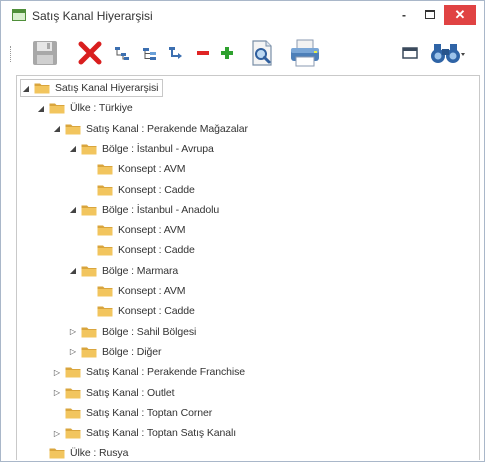 This screenshot has height=462, width=485. I want to click on tree-node: Satış Kanal : Toptan Corner, so click(132, 413).